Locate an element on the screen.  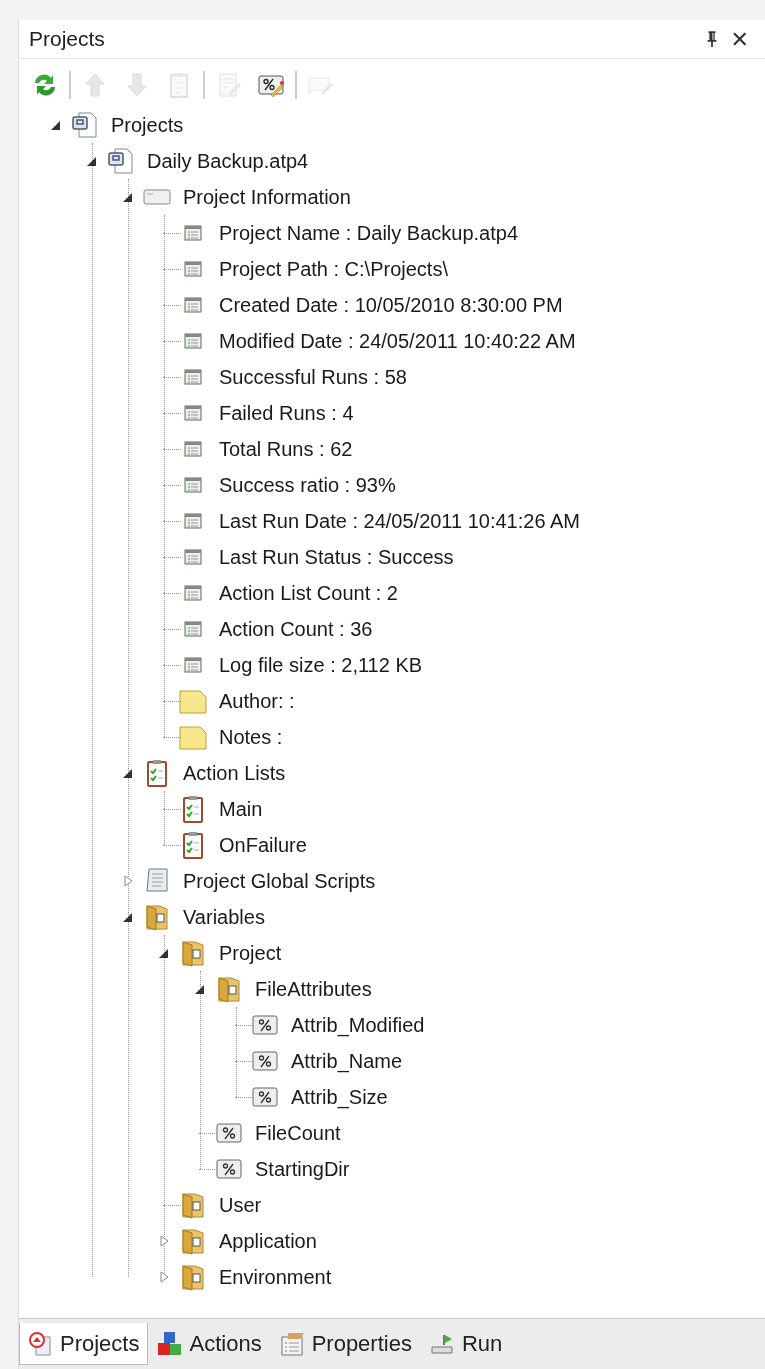
panel-tab: Projects is located at coordinates (84, 1344).